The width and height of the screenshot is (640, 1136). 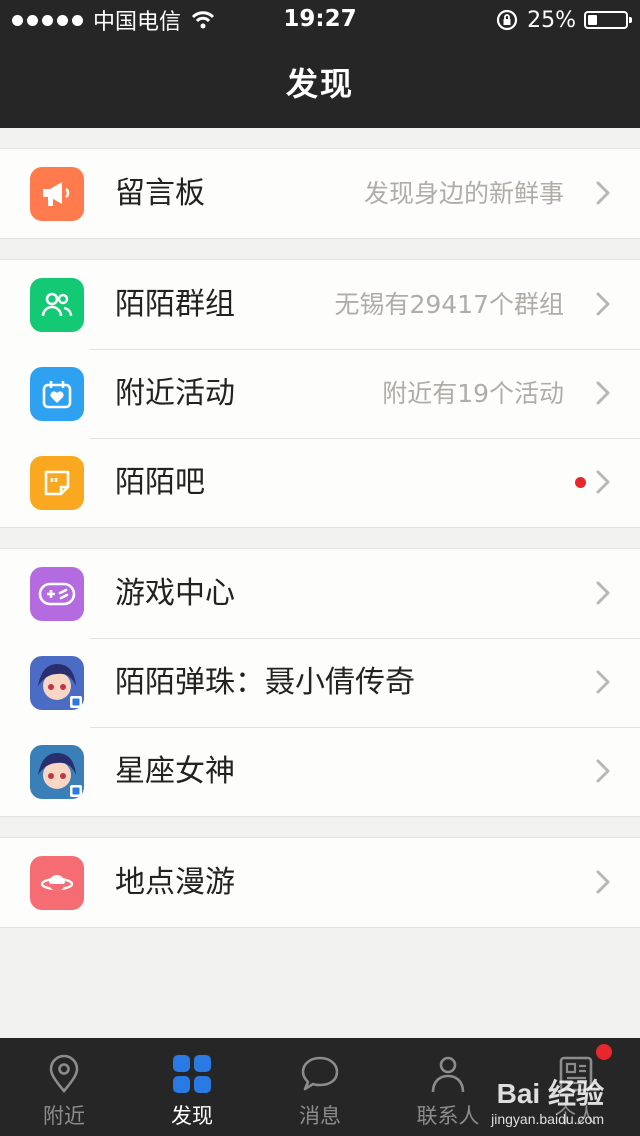 I want to click on status-bar: 中国电信 19:27 25%, so click(x=320, y=20).